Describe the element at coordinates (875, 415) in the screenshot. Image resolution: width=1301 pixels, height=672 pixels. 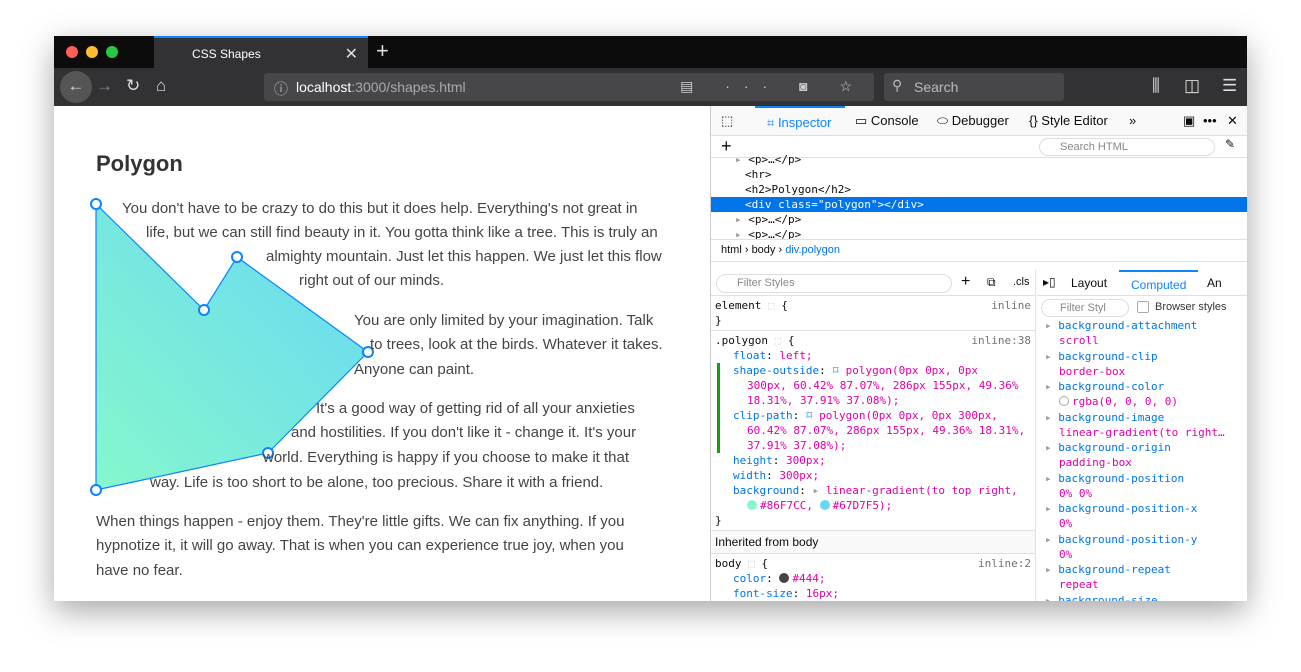
I see `css-declaration: clip-path: ⌑ polygon(0px 0px, 0px 300px,` at that location.